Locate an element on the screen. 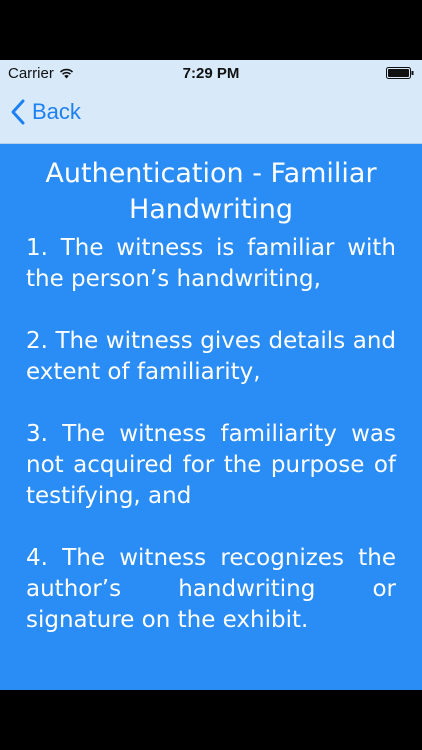 The height and width of the screenshot is (750, 422). page-title-line-2: Handwriting is located at coordinates (211, 209).